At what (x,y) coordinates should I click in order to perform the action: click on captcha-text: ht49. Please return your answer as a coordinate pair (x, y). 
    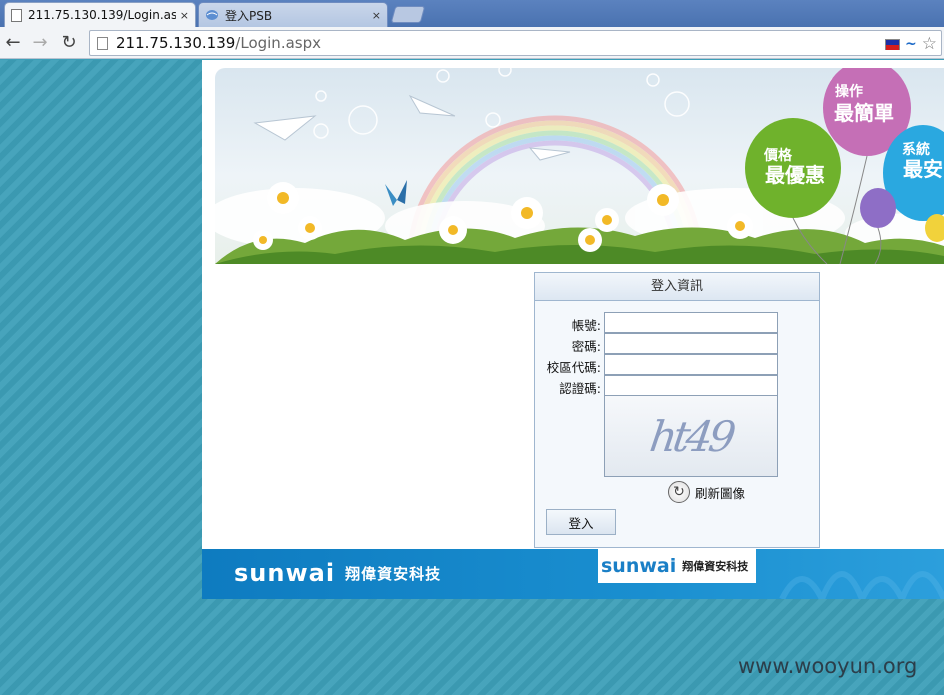
    Looking at the image, I should click on (691, 436).